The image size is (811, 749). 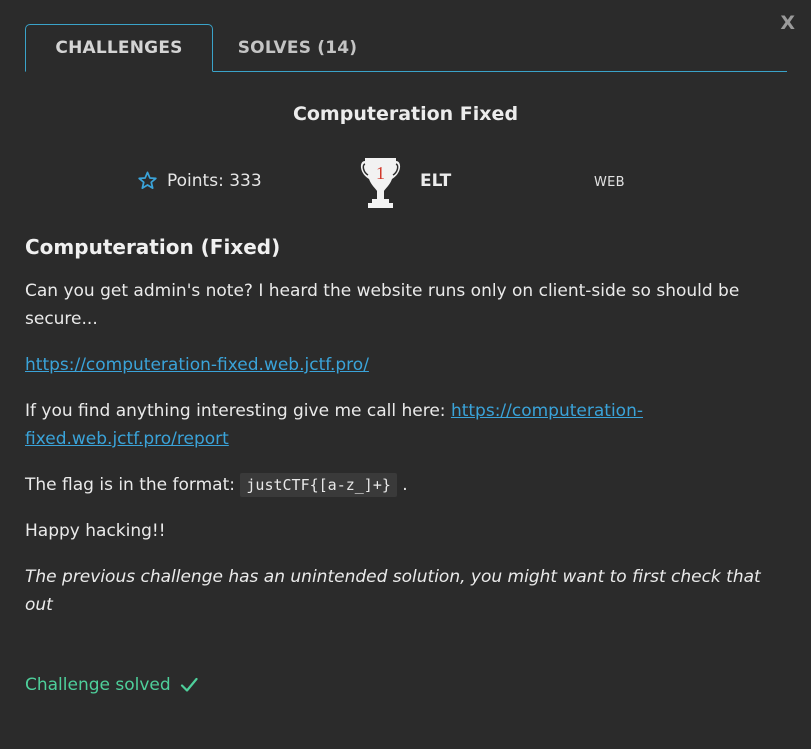 I want to click on trophy-rank: 1, so click(x=380, y=173).